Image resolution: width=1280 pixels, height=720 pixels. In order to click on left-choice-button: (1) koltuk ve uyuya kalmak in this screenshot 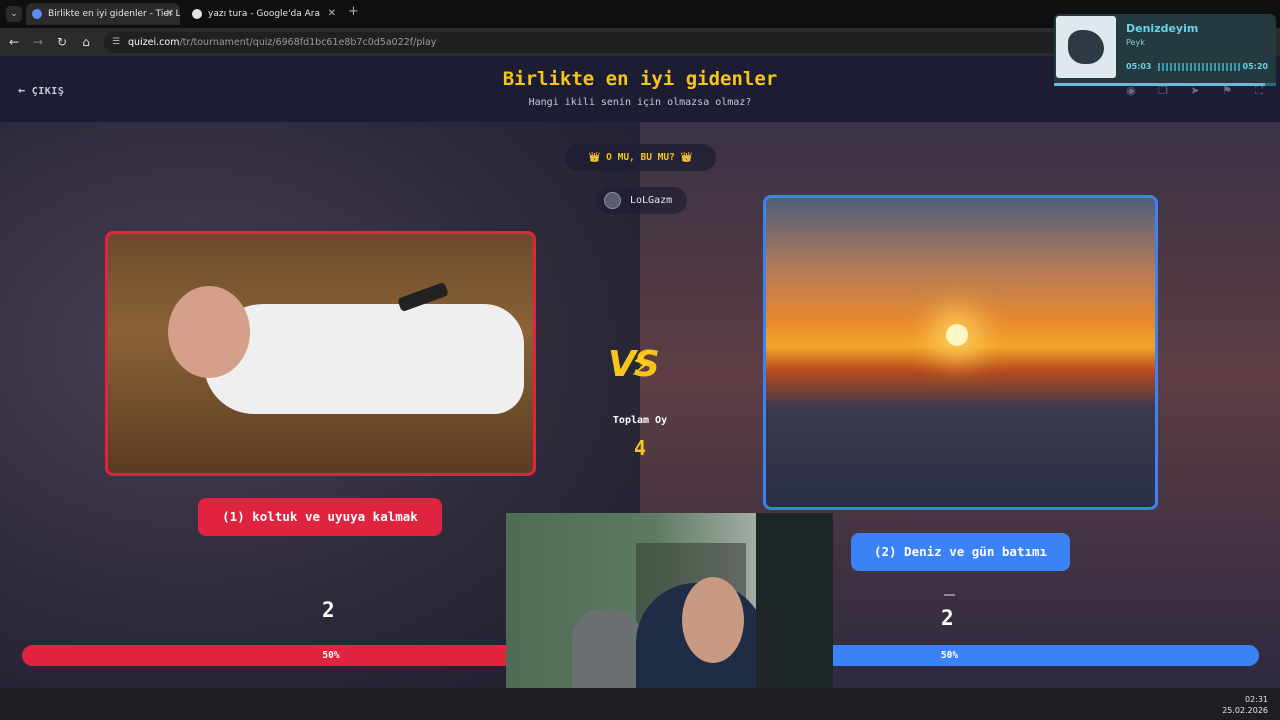, I will do `click(320, 517)`.